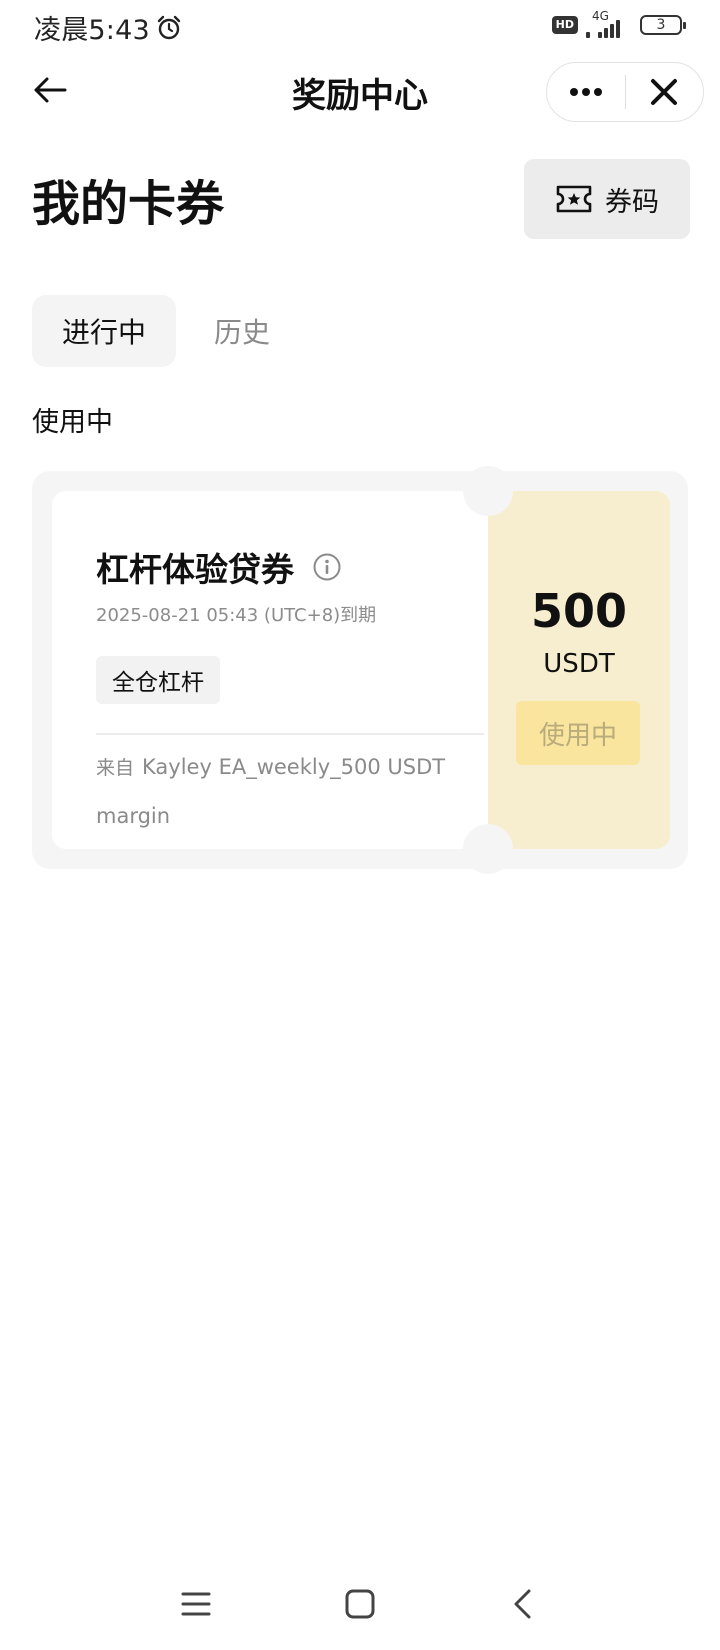 This screenshot has width=720, height=1650. Describe the element at coordinates (242, 331) in the screenshot. I see `tab-history: 历史` at that location.